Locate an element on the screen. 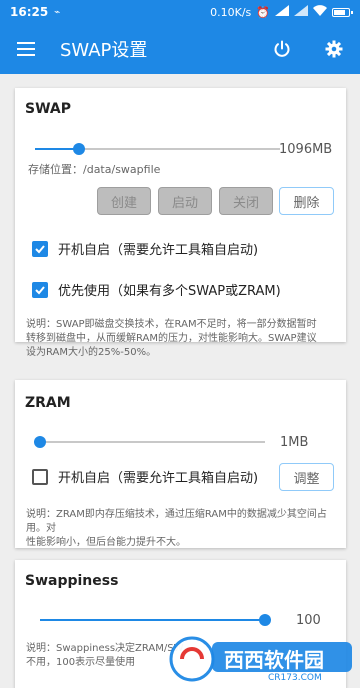  swappiness-value: 100 is located at coordinates (308, 620).